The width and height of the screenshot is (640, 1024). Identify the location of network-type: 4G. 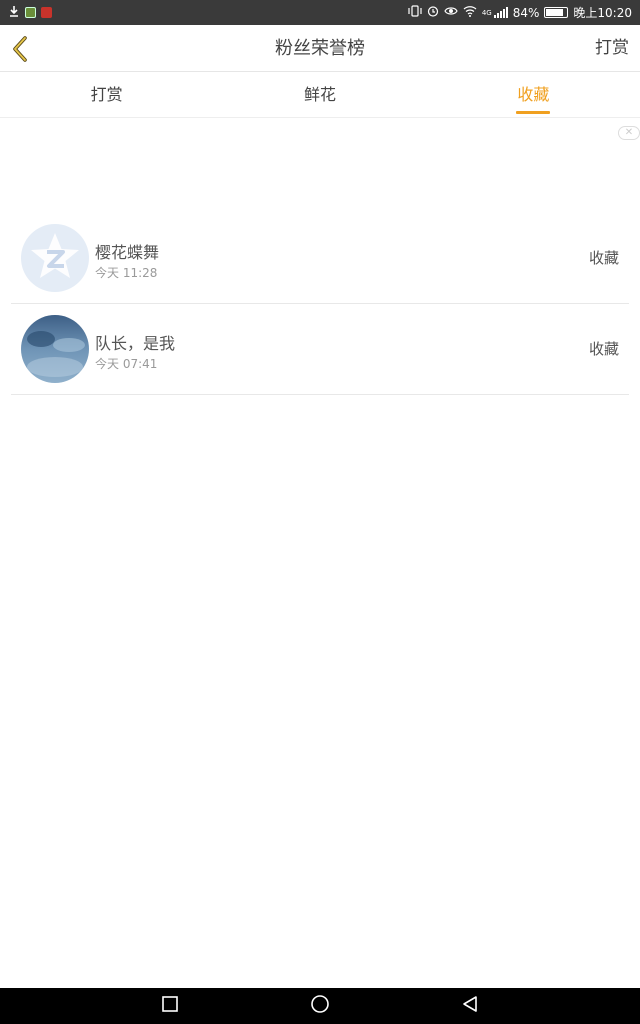
(486, 12).